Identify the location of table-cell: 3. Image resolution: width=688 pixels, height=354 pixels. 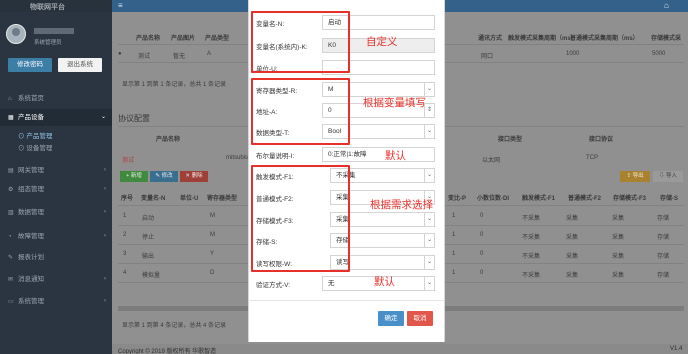
(125, 254).